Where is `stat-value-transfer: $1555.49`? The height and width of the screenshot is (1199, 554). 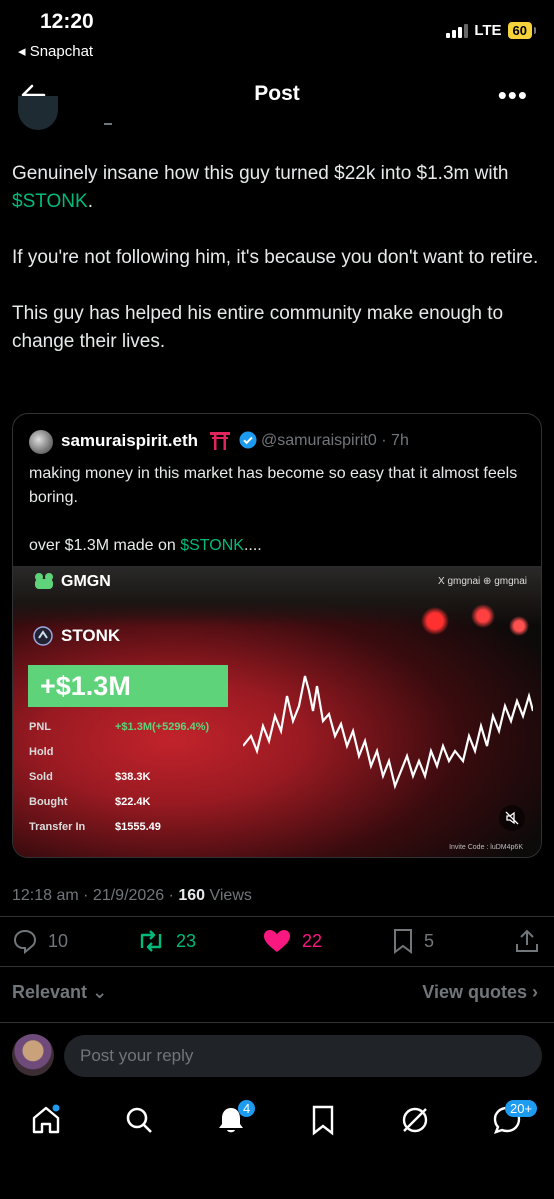 stat-value-transfer: $1555.49 is located at coordinates (138, 827).